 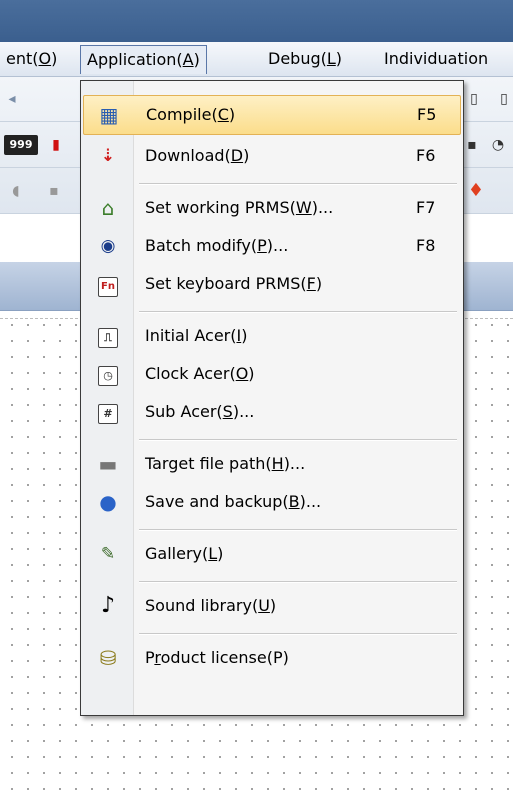 I want to click on menu-item-batch-modify: ◉ Batch modify(P)... F8, so click(x=271, y=246).